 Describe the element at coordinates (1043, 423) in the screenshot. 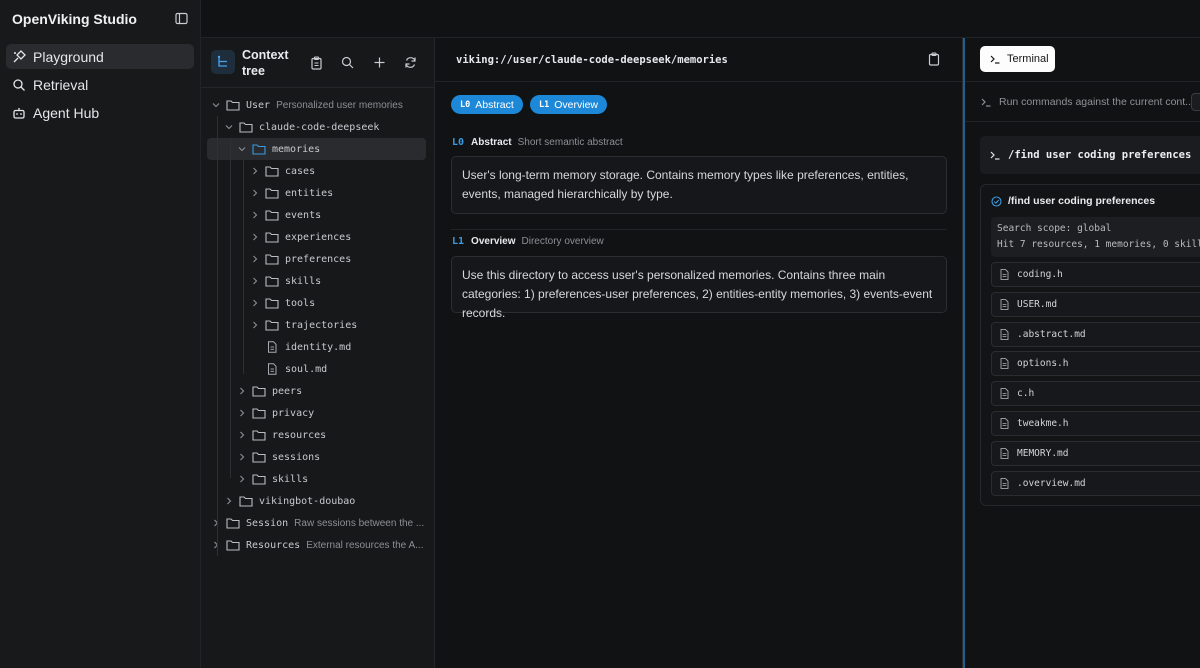

I see `hit-name: tweakme.h` at that location.